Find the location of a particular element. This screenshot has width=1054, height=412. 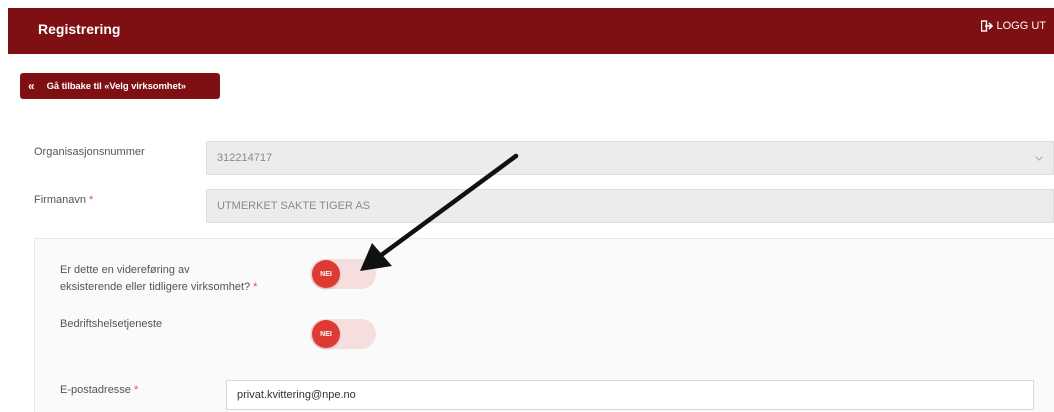

continuation-label-line2: eksisterende eller tidligere virksomhet? is located at coordinates (155, 287).